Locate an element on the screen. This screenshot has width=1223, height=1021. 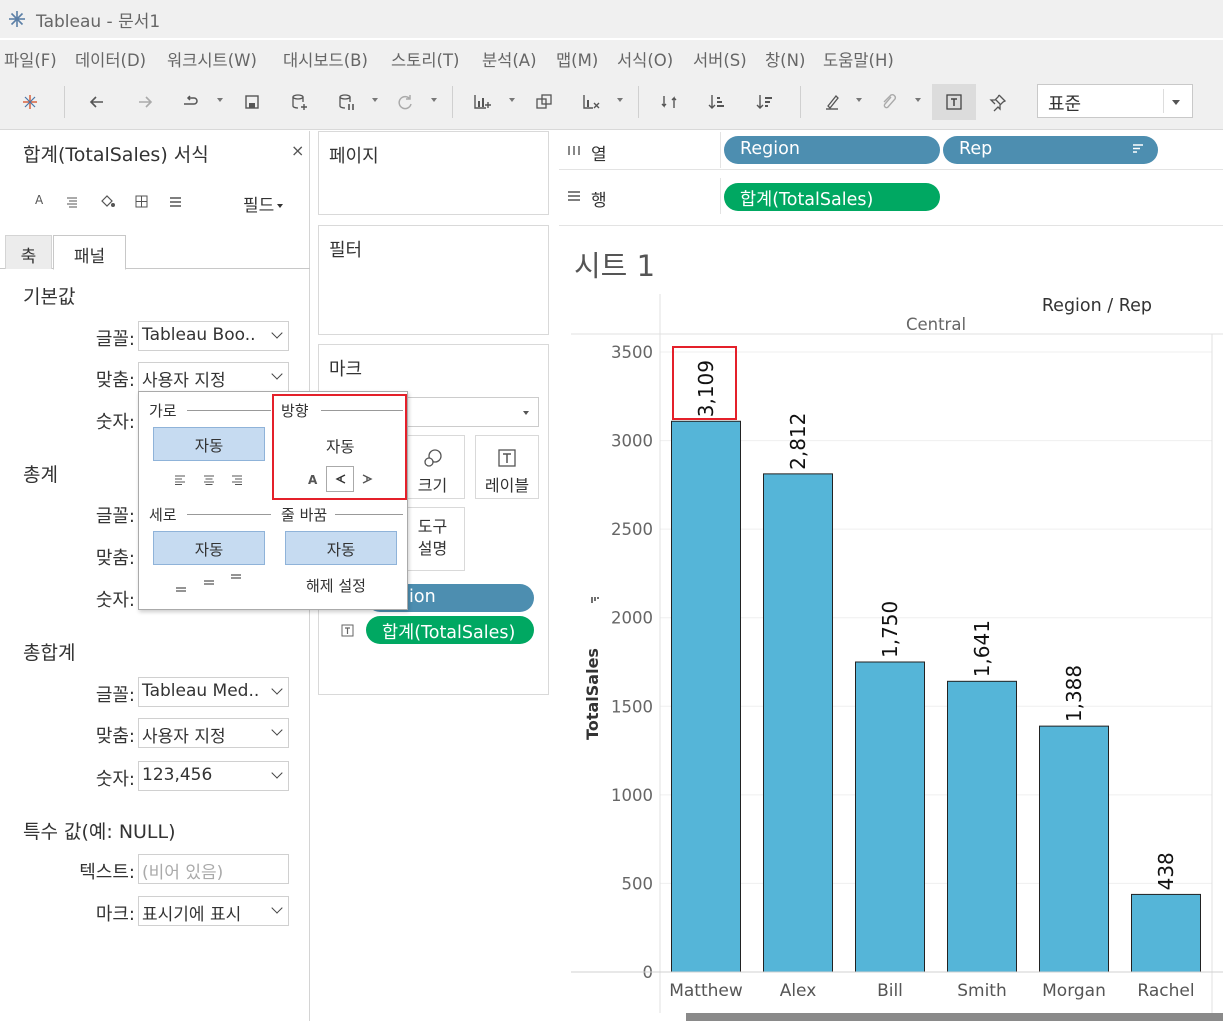
vertical-auto-button: 자동 is located at coordinates (209, 548).